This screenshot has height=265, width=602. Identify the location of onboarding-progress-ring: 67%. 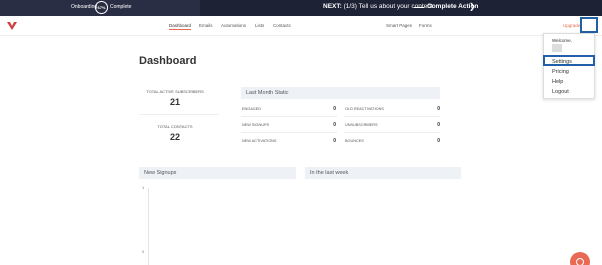
(101, 7).